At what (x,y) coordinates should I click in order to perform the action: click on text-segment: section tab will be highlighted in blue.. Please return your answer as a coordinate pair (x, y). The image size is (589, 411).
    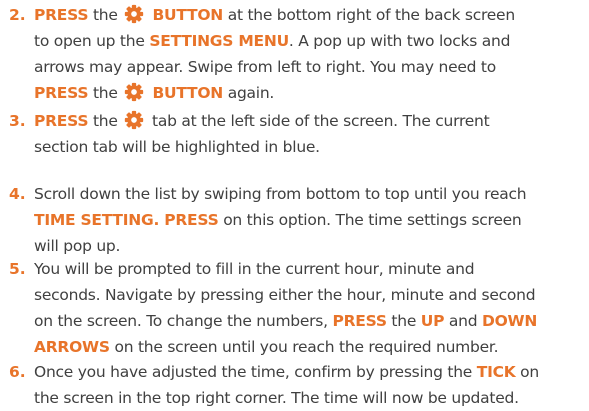
    Looking at the image, I should click on (177, 147).